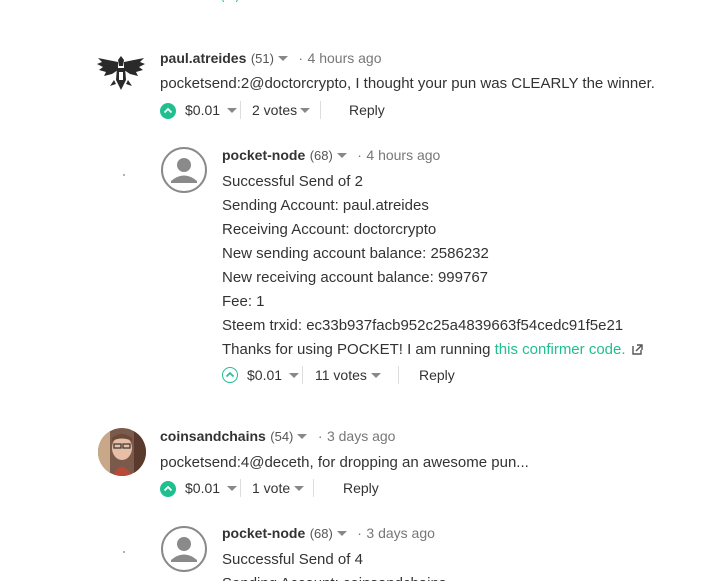 This screenshot has height=581, width=723. What do you see at coordinates (243, 301) in the screenshot?
I see `body-line: Fee: 1` at bounding box center [243, 301].